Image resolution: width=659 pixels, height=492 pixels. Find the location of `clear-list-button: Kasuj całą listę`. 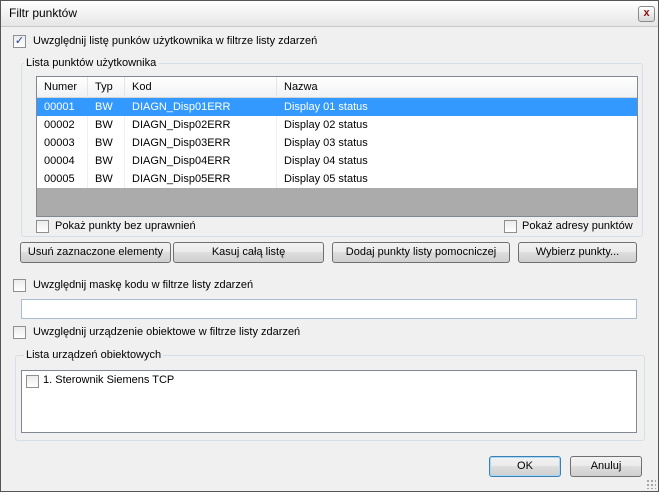

clear-list-button: Kasuj całą listę is located at coordinates (248, 252).